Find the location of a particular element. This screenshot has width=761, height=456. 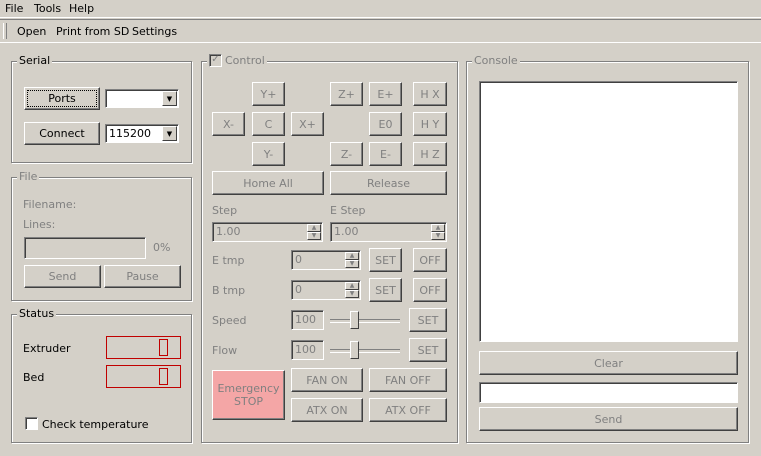

check-temperature-label: Check temperature is located at coordinates (95, 424).